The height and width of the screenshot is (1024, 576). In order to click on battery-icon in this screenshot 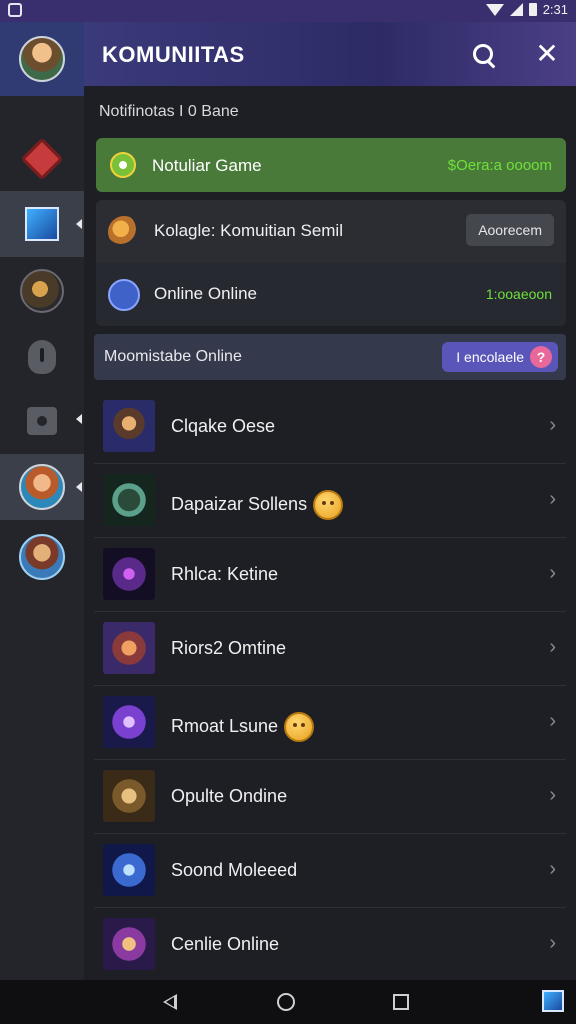, I will do `click(532, 9)`.